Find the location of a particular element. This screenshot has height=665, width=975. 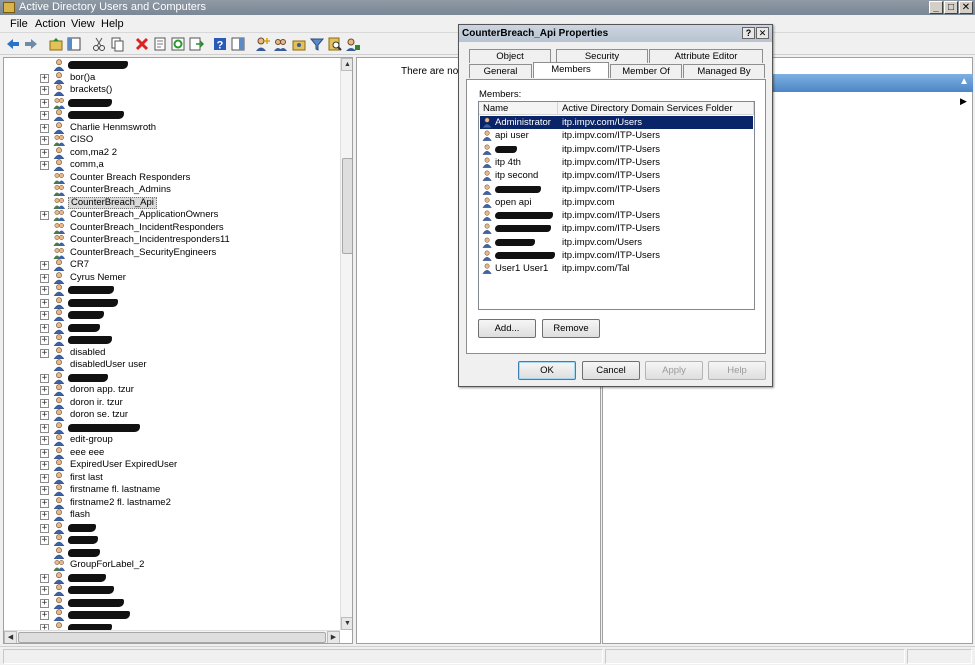

tree-item: + brackets() is located at coordinates (172, 90).